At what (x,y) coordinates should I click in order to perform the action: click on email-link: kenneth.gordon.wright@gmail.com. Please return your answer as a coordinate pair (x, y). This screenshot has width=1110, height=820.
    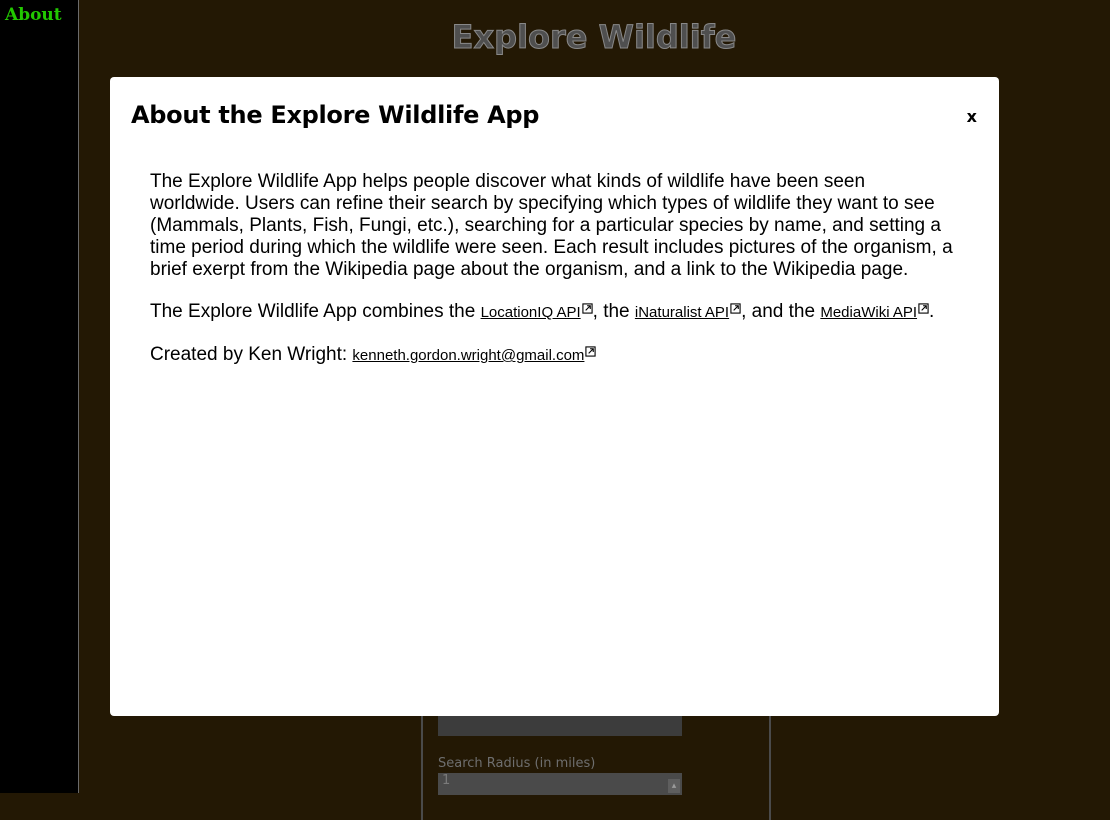
    Looking at the image, I should click on (474, 355).